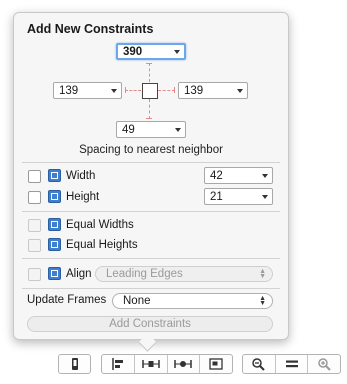  What do you see at coordinates (102, 245) in the screenshot?
I see `equal-heights-label: Equal Heights` at bounding box center [102, 245].